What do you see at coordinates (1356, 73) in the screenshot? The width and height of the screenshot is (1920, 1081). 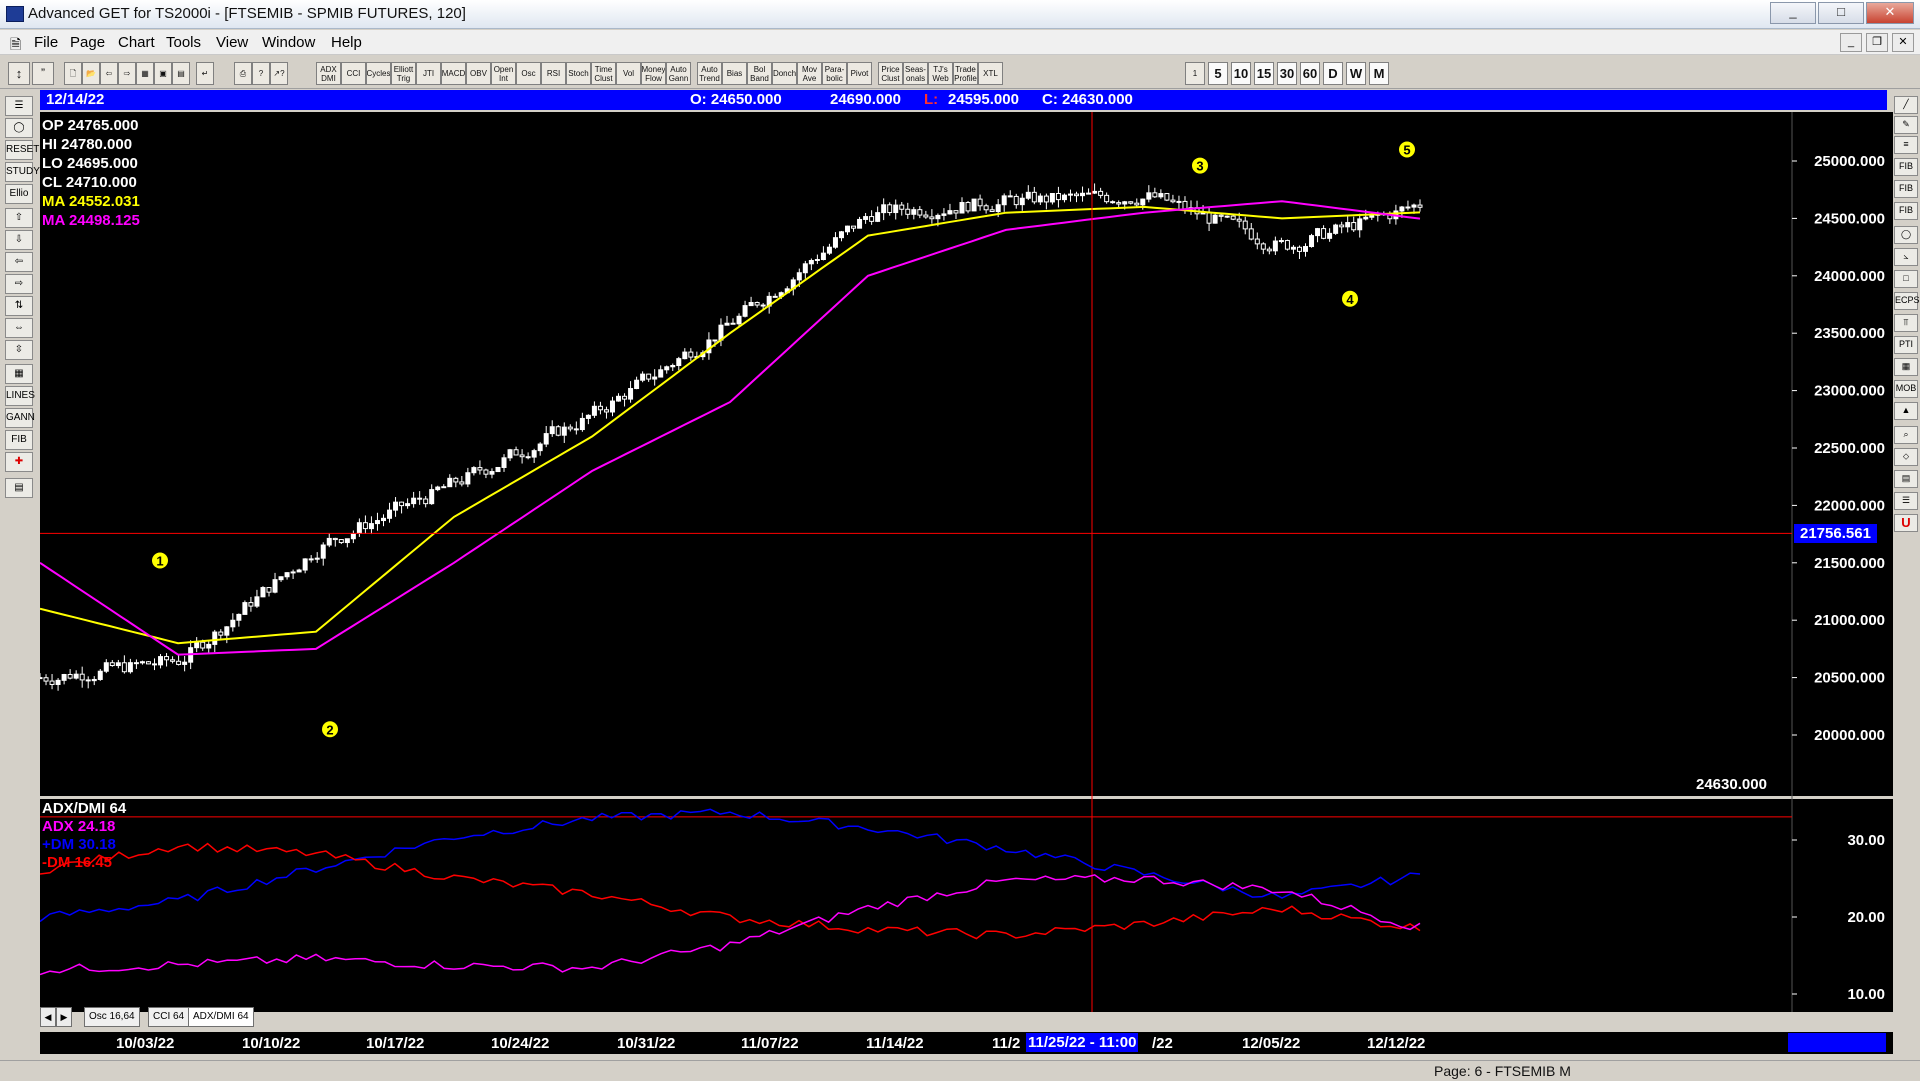 I see `interval-w-button: W` at bounding box center [1356, 73].